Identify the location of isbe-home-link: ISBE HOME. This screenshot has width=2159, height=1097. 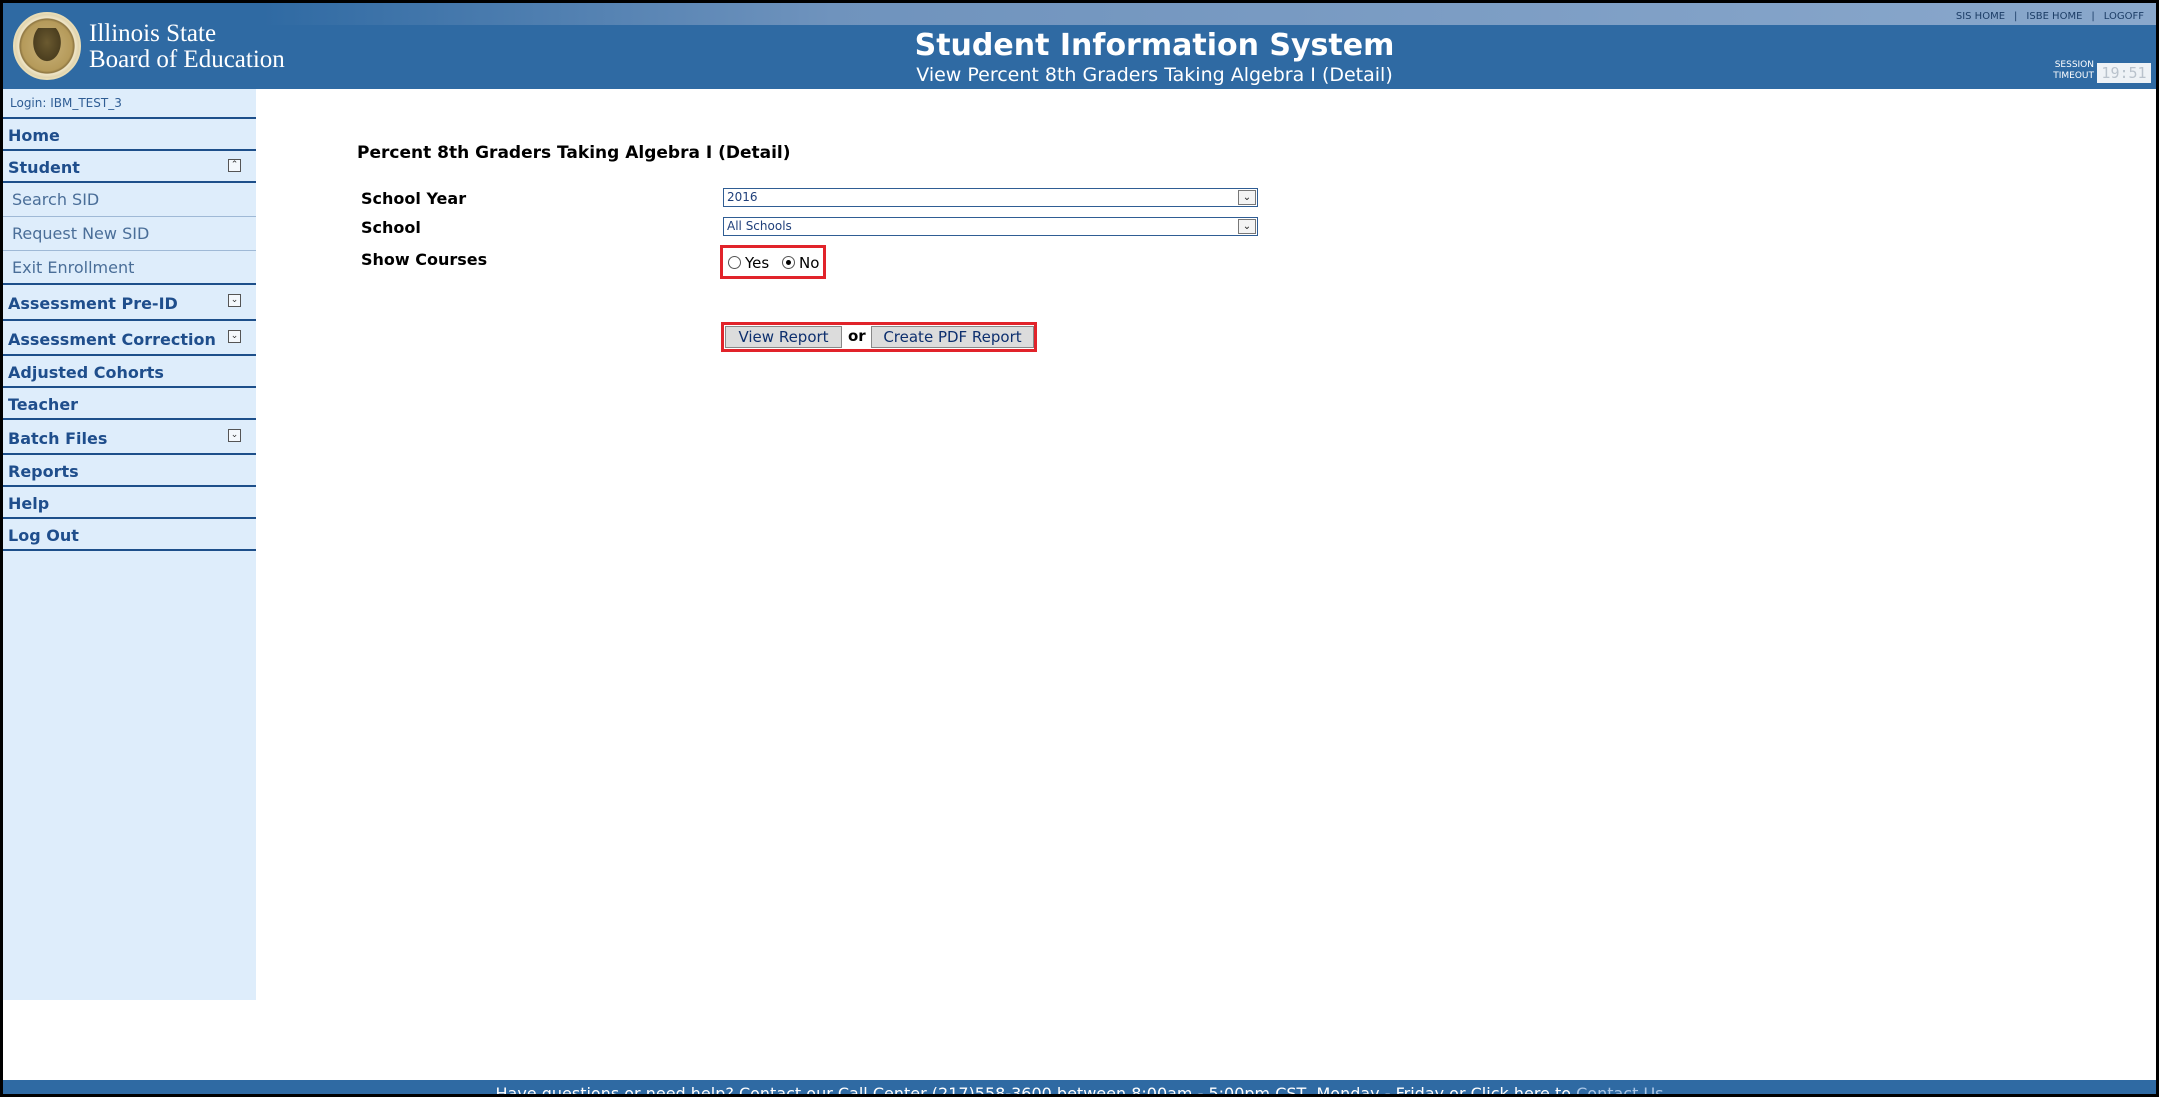
(2054, 16).